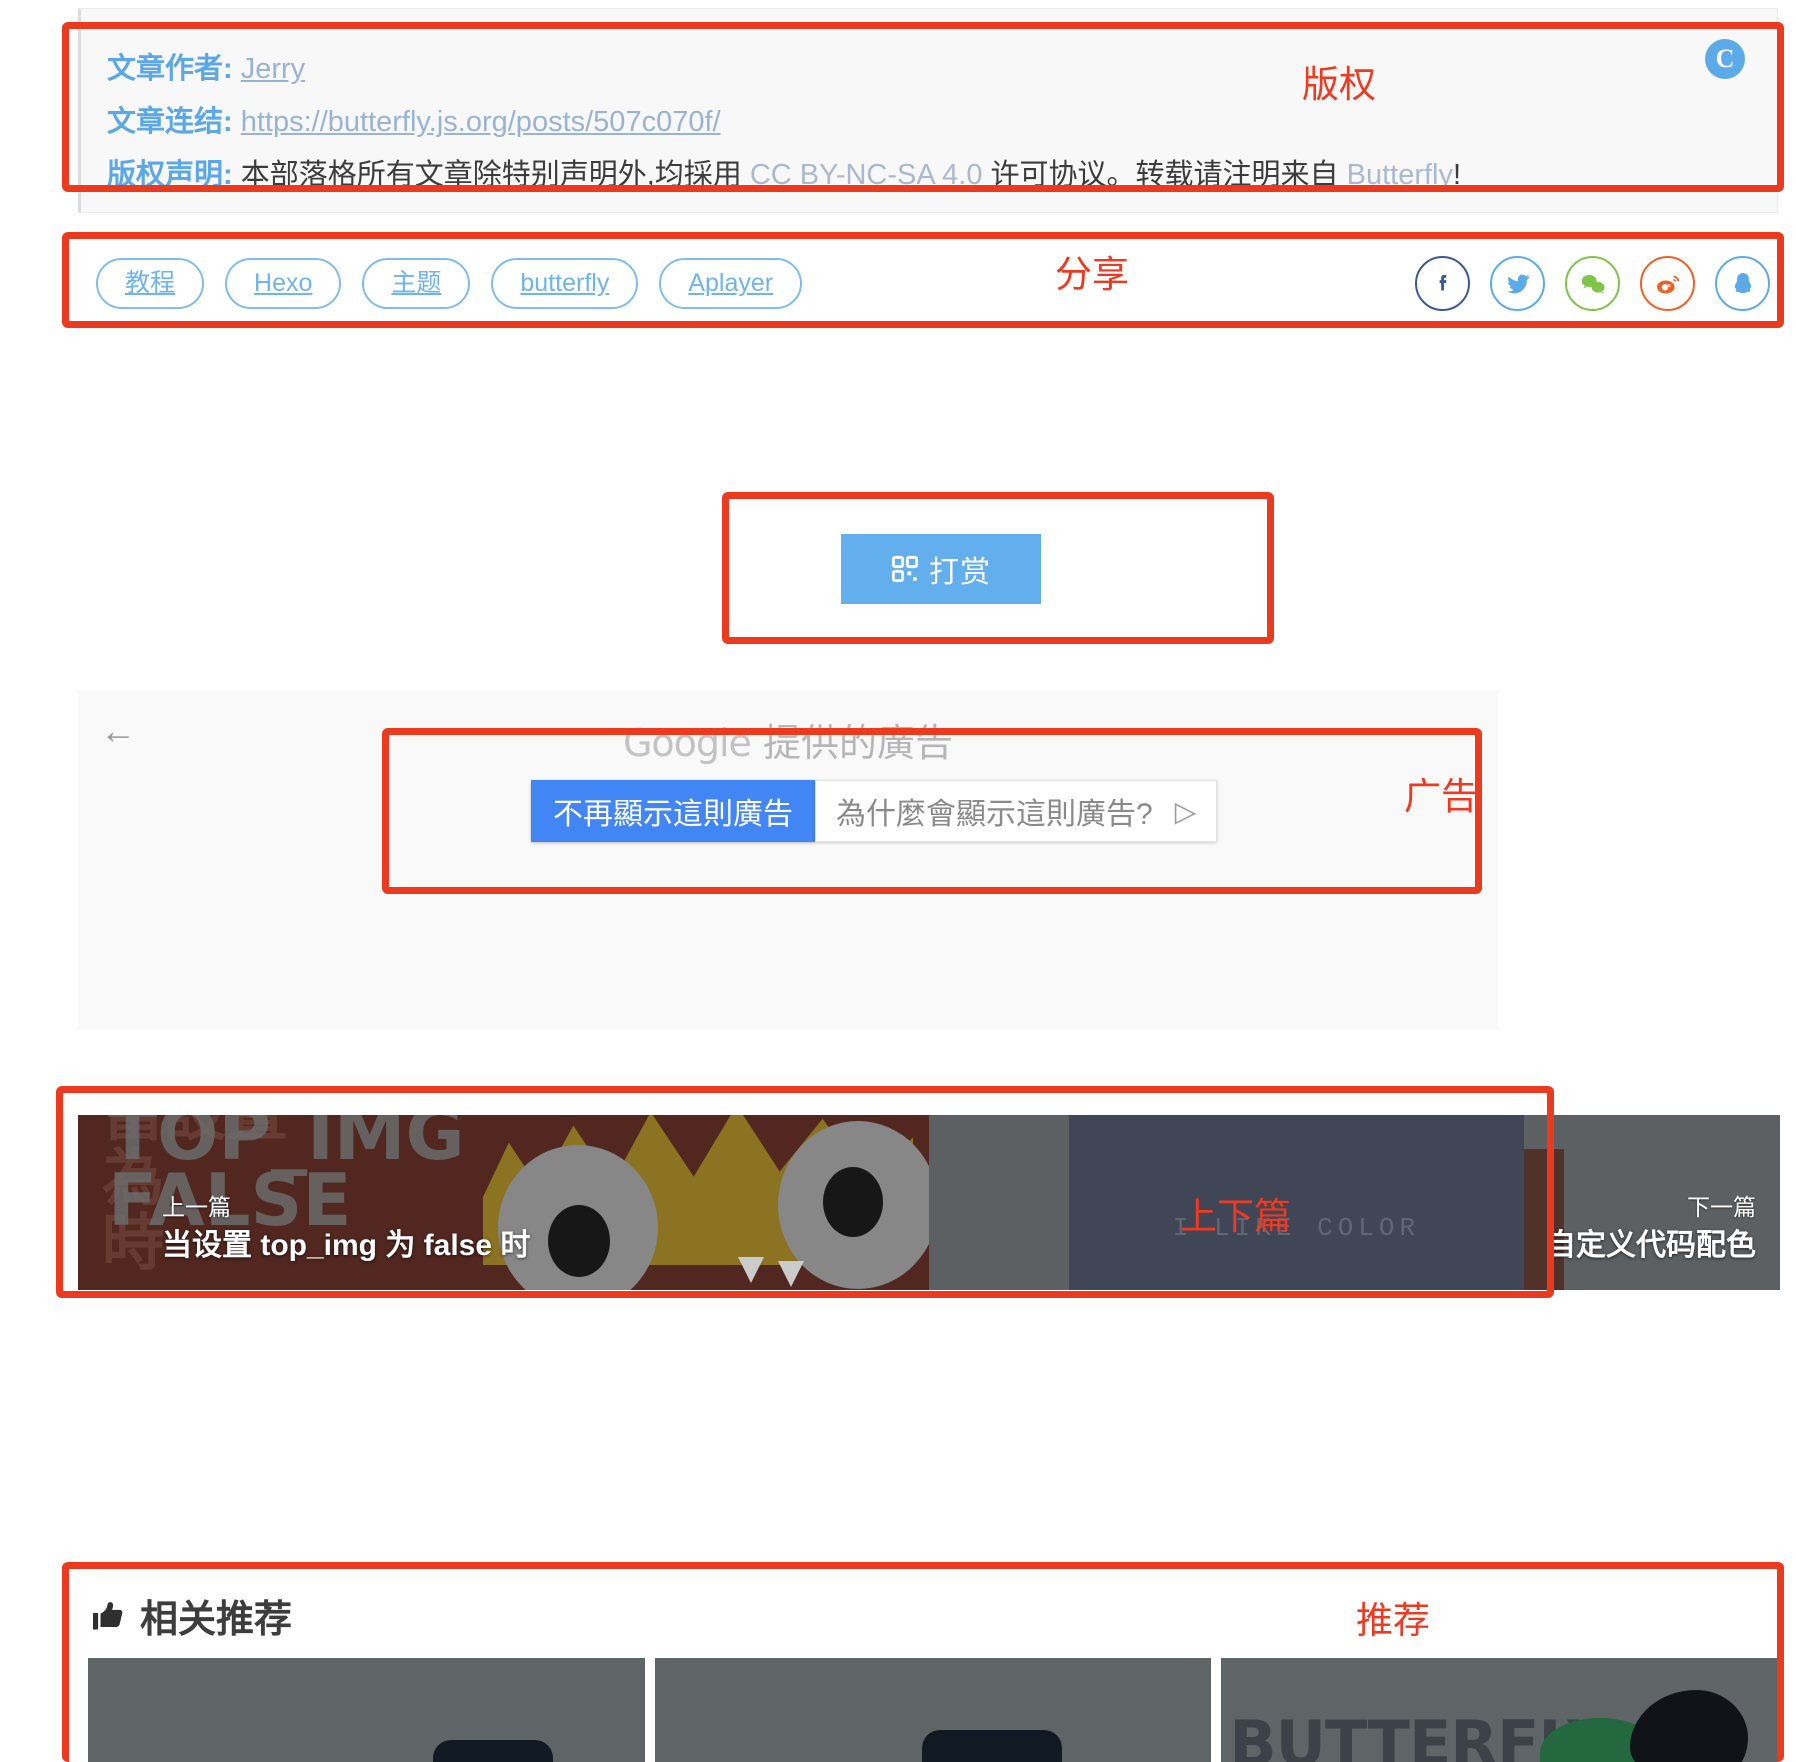  What do you see at coordinates (1339, 84) in the screenshot?
I see `annotation-label-copyright: 版权` at bounding box center [1339, 84].